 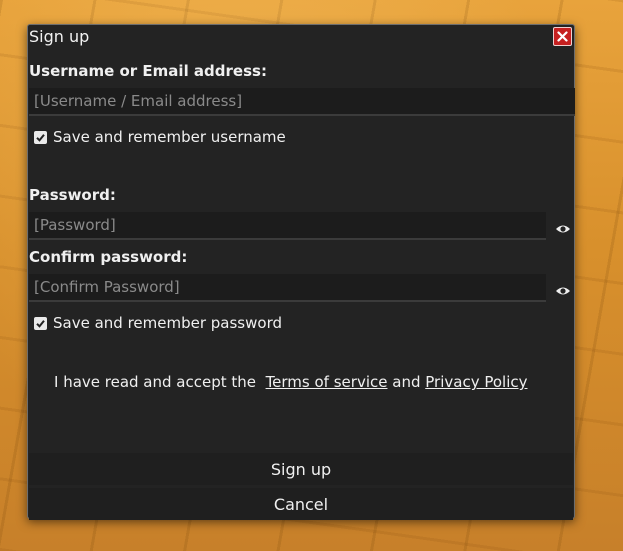 I want to click on password-label: Password:, so click(x=72, y=195).